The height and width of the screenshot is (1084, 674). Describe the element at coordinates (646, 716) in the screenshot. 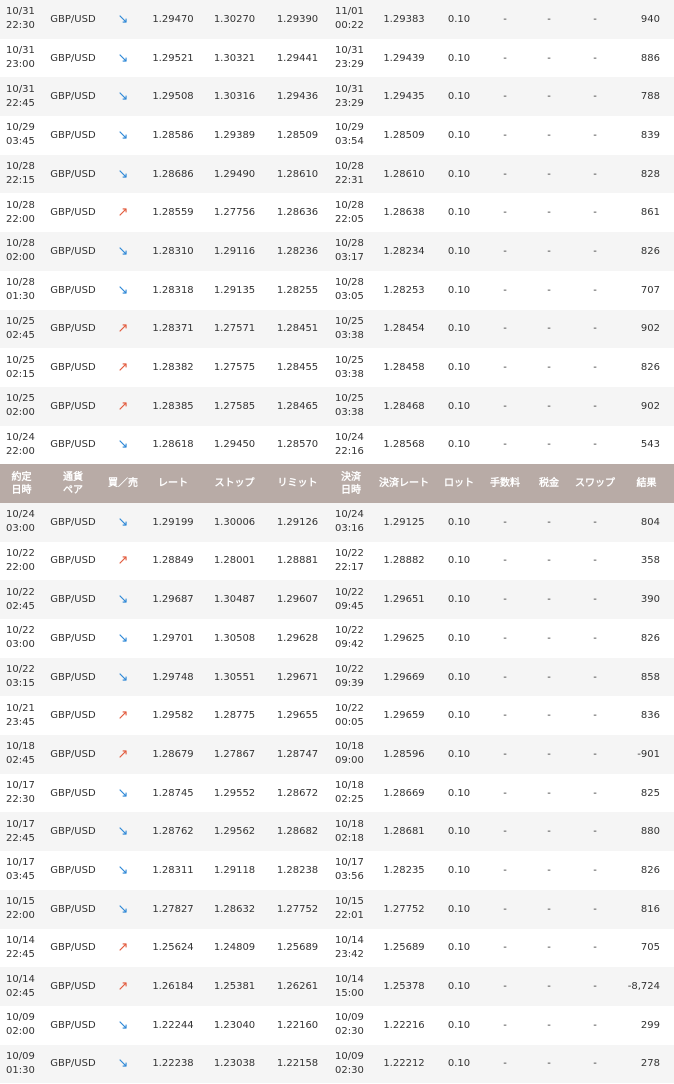

I see `result-value: 836` at that location.